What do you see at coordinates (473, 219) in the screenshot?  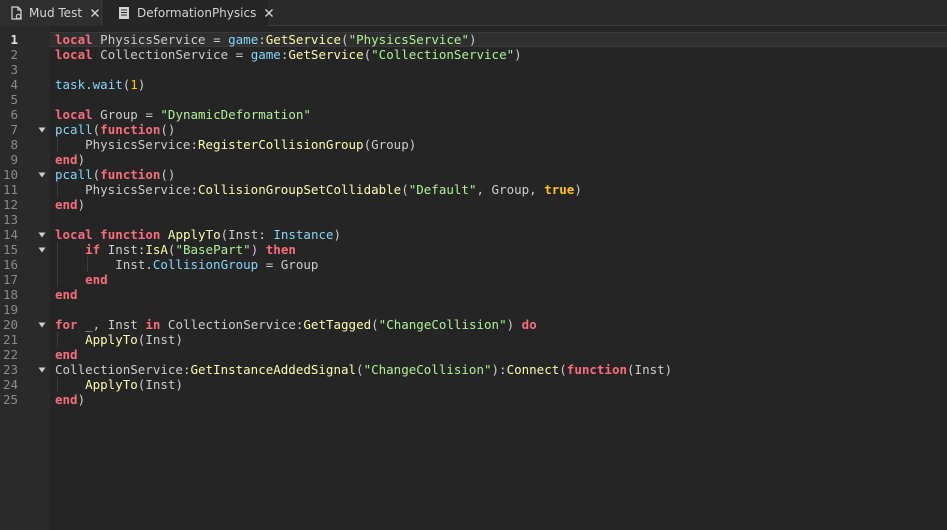 I see `code-line: 13` at bounding box center [473, 219].